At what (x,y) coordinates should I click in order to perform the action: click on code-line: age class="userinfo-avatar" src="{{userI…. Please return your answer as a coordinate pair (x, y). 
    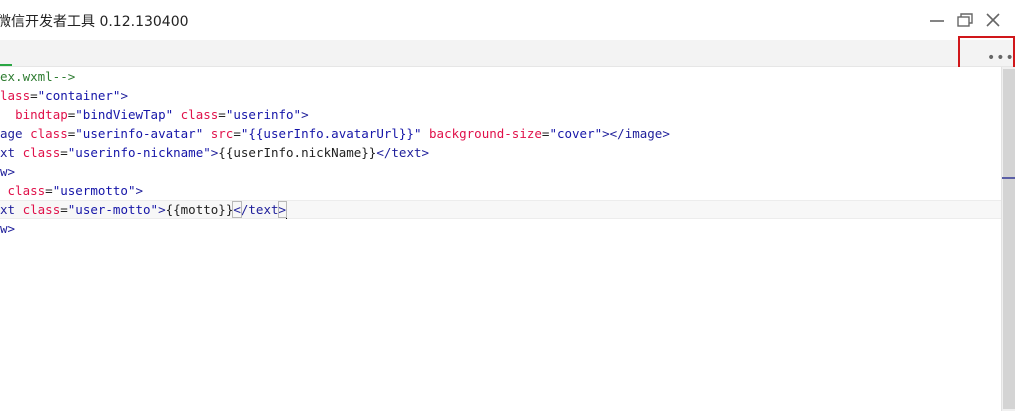
    Looking at the image, I should click on (335, 133).